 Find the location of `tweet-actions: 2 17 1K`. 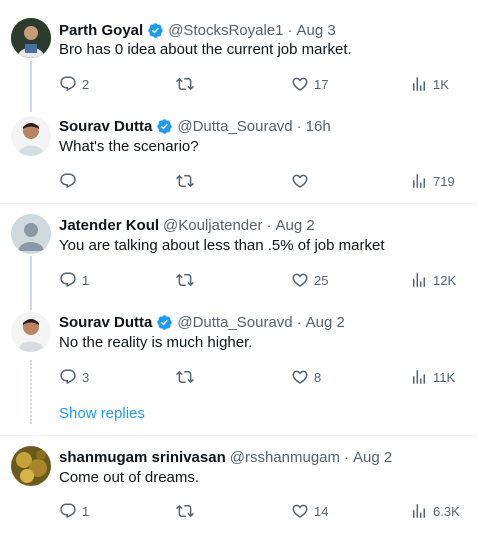

tweet-actions: 2 17 1K is located at coordinates (261, 84).